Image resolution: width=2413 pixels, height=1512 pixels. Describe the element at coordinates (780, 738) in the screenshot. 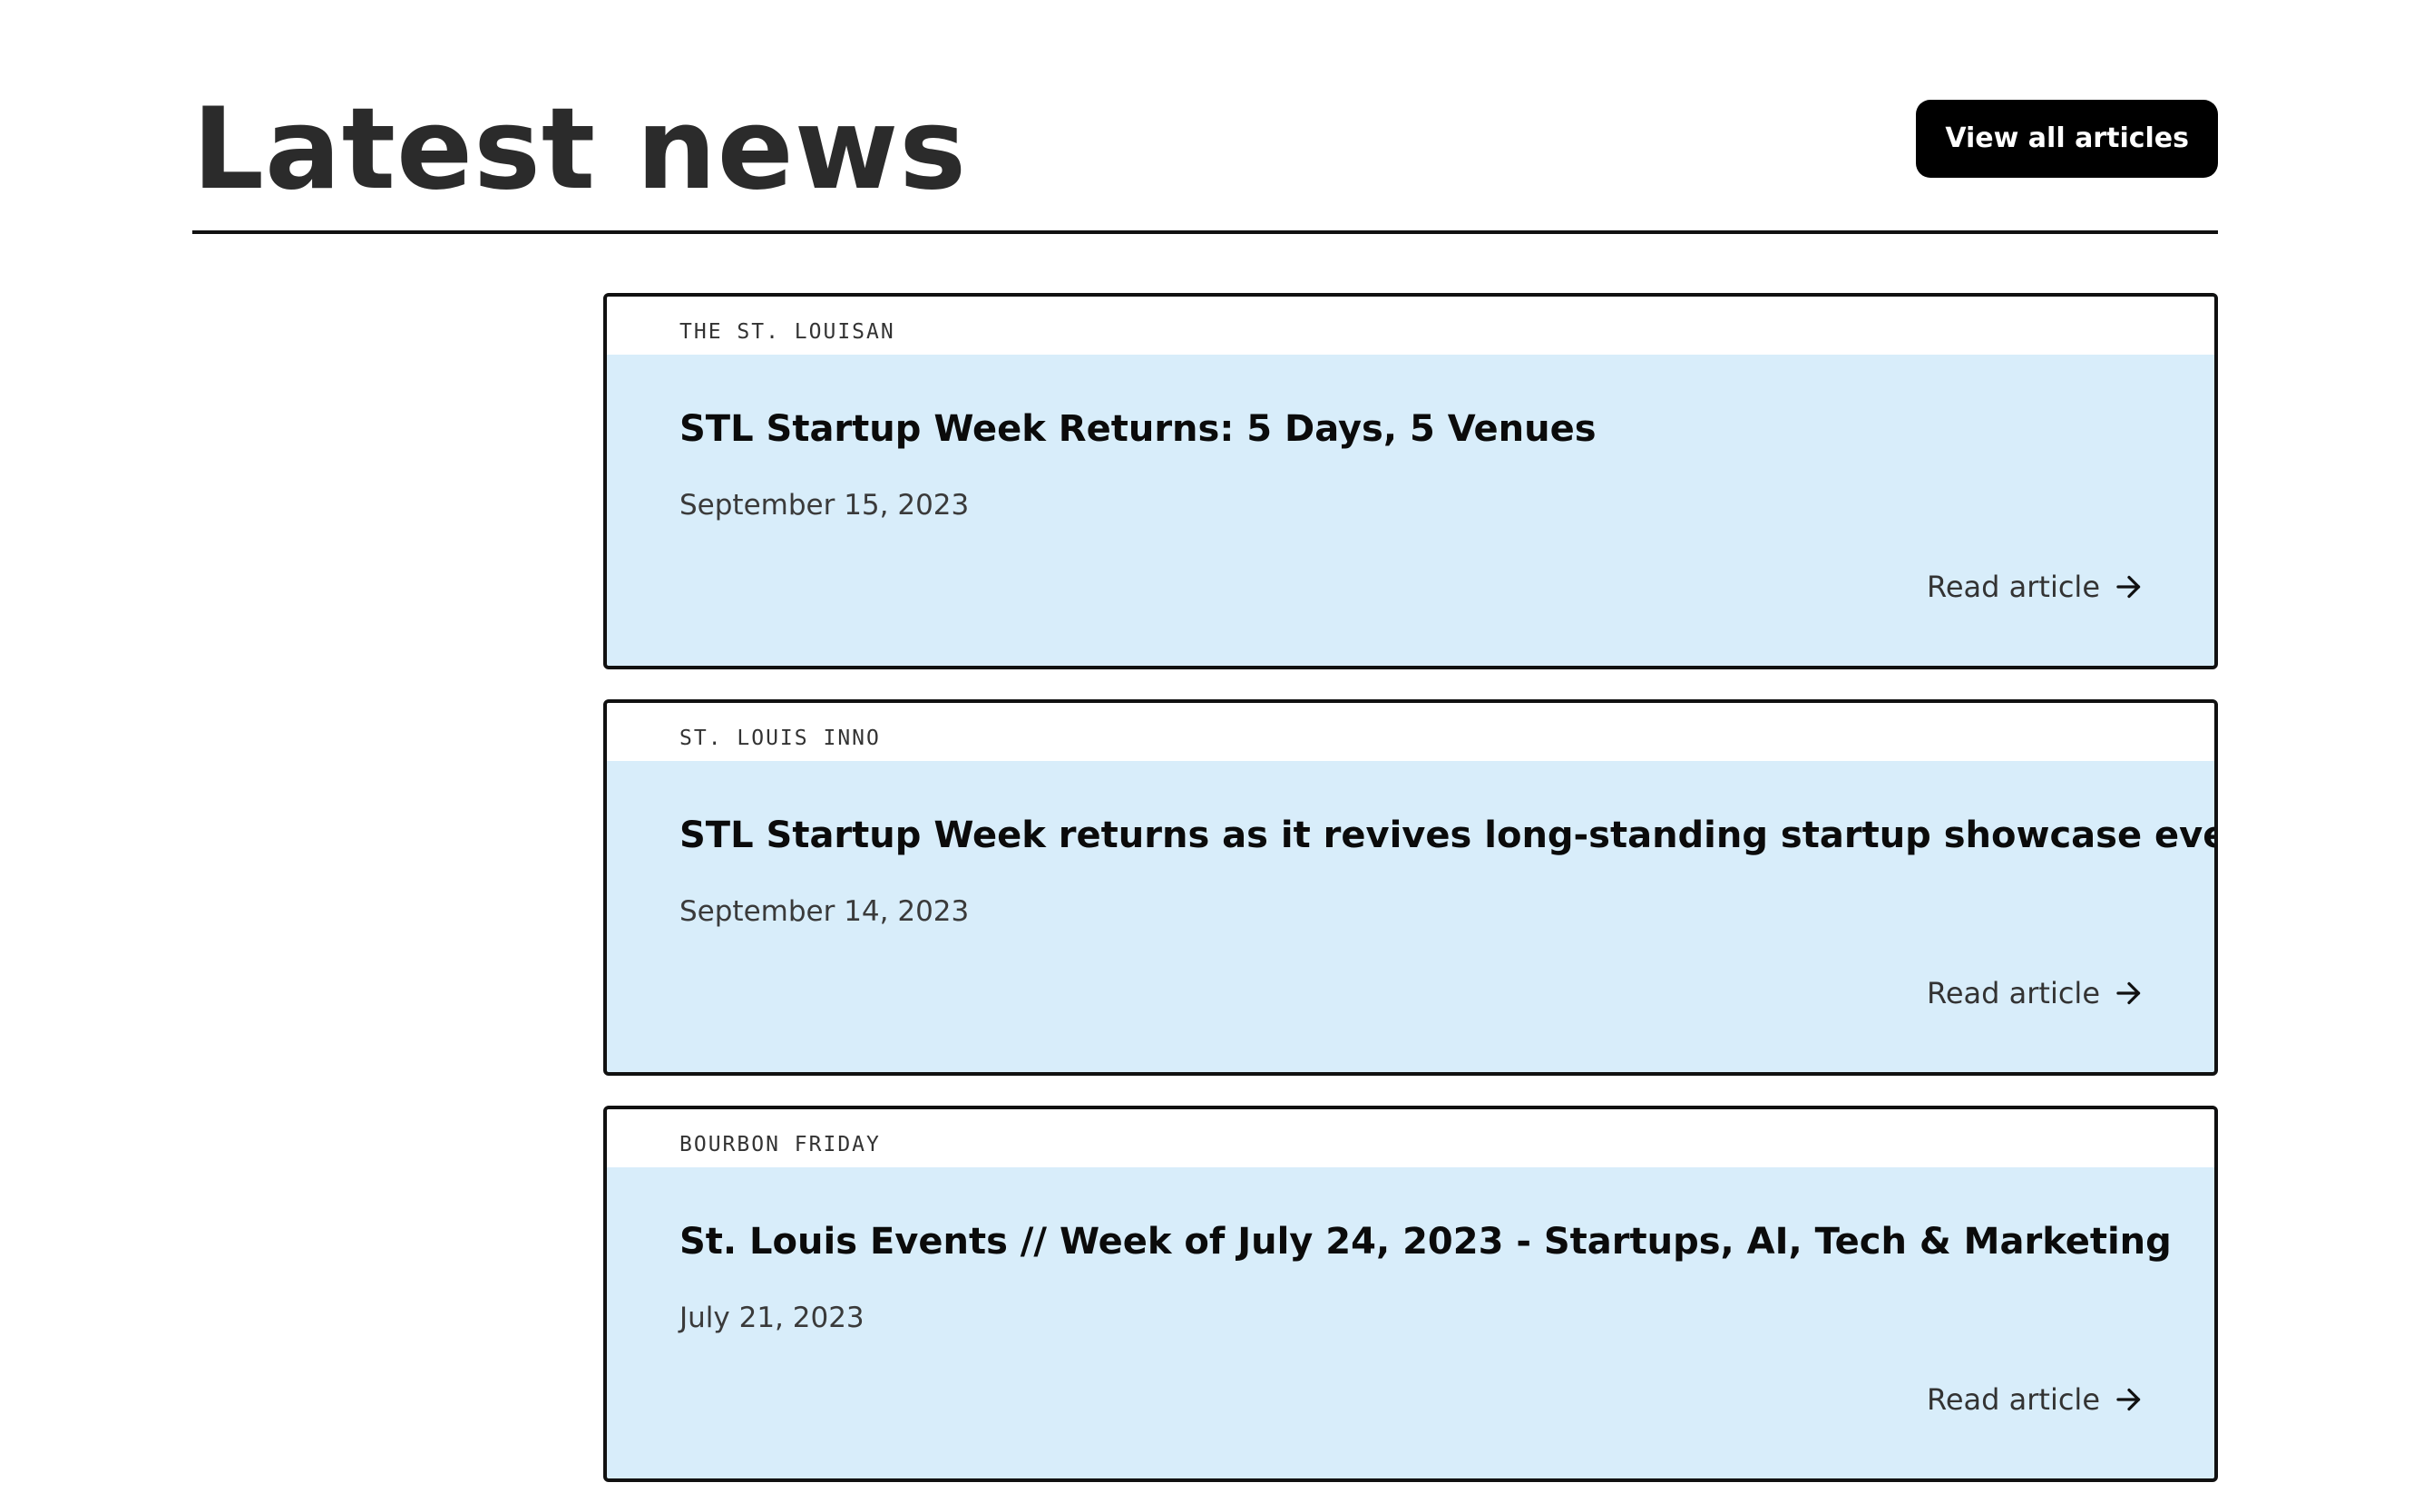

I see `article-source: ST. LOUIS INNO` at that location.